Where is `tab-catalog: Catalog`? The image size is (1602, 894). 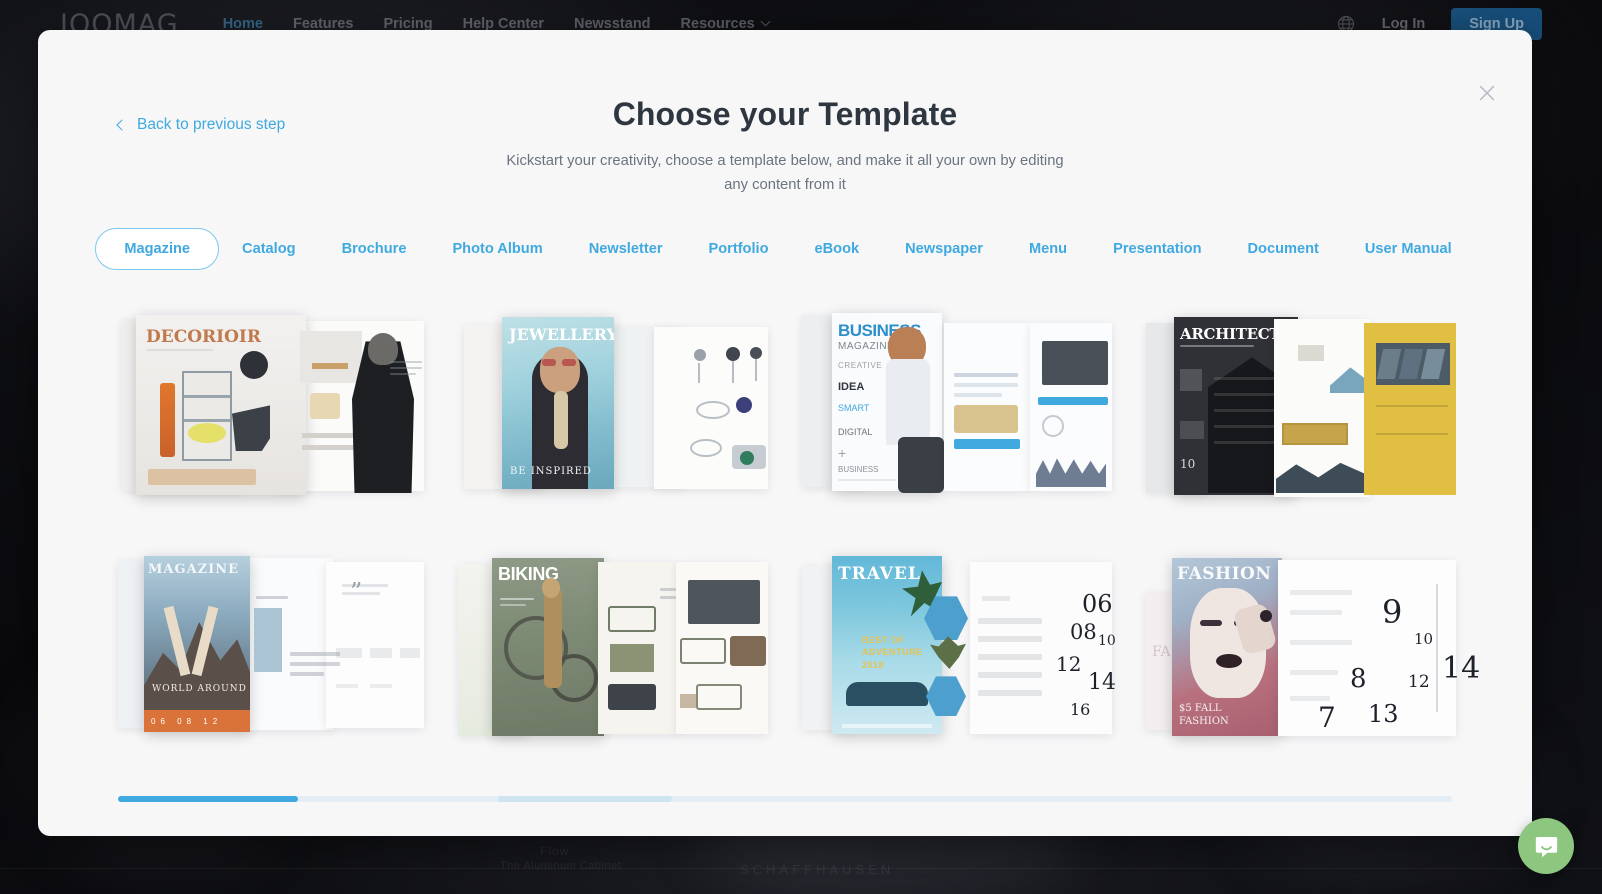 tab-catalog: Catalog is located at coordinates (269, 249).